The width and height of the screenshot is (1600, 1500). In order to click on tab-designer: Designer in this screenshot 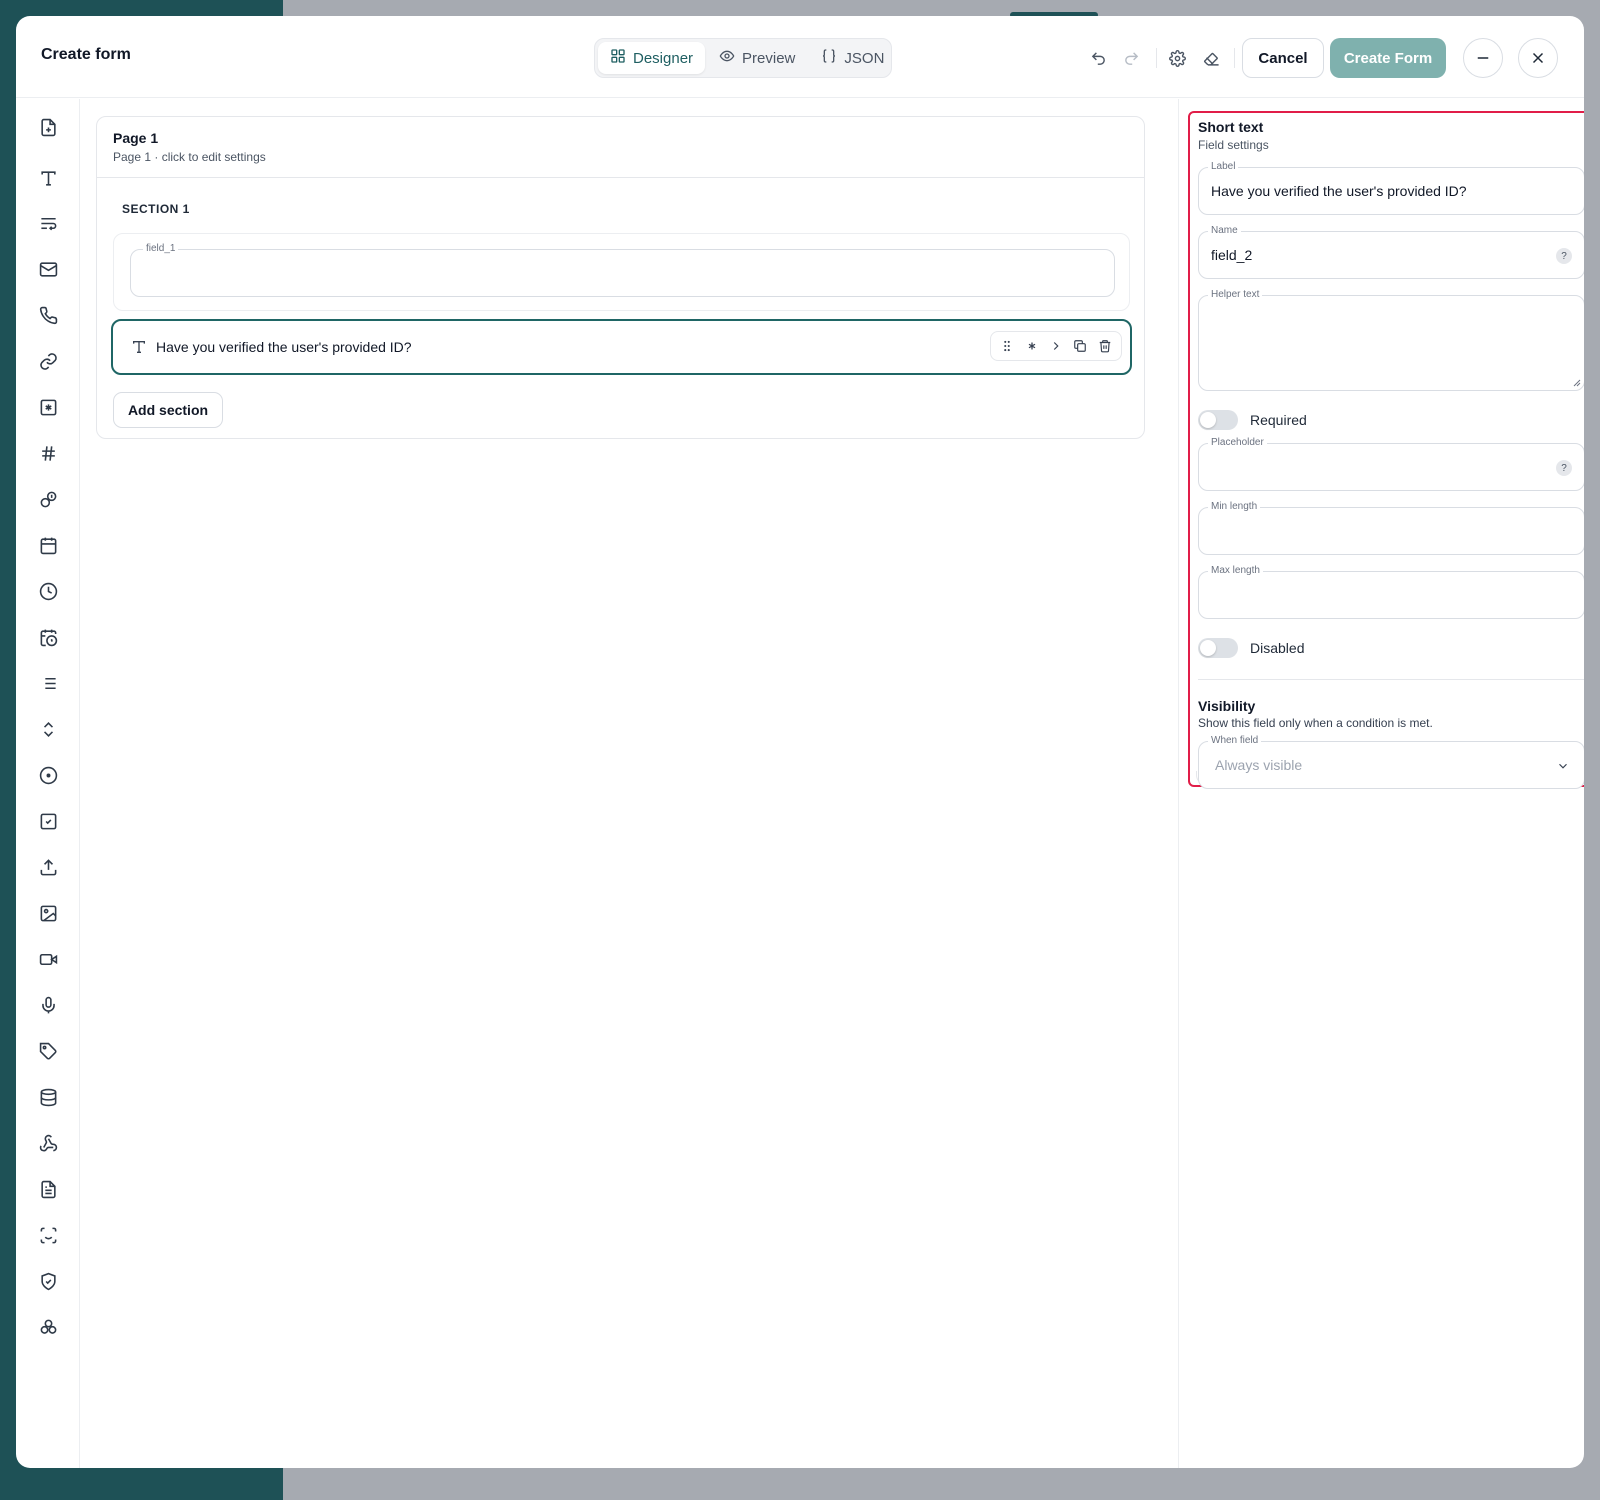, I will do `click(652, 58)`.